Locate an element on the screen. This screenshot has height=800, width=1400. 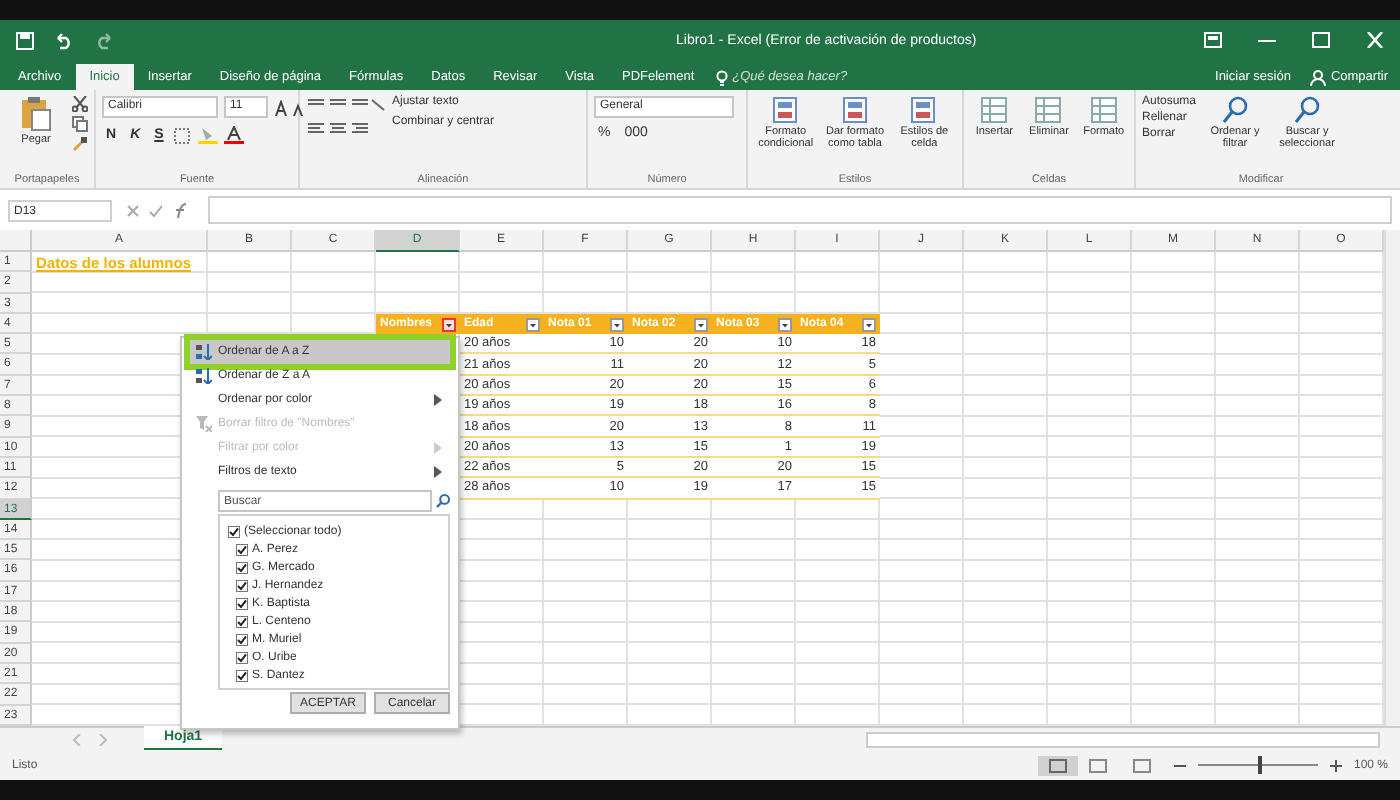
clipboard-icon is located at coordinates (36, 114).